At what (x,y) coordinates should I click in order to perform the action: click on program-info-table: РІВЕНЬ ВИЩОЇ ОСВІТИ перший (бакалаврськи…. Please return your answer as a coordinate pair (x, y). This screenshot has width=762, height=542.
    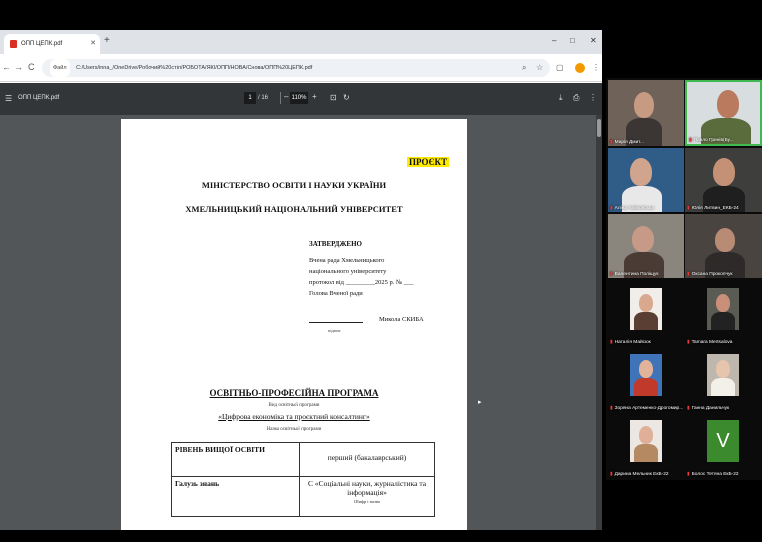
    Looking at the image, I should click on (303, 479).